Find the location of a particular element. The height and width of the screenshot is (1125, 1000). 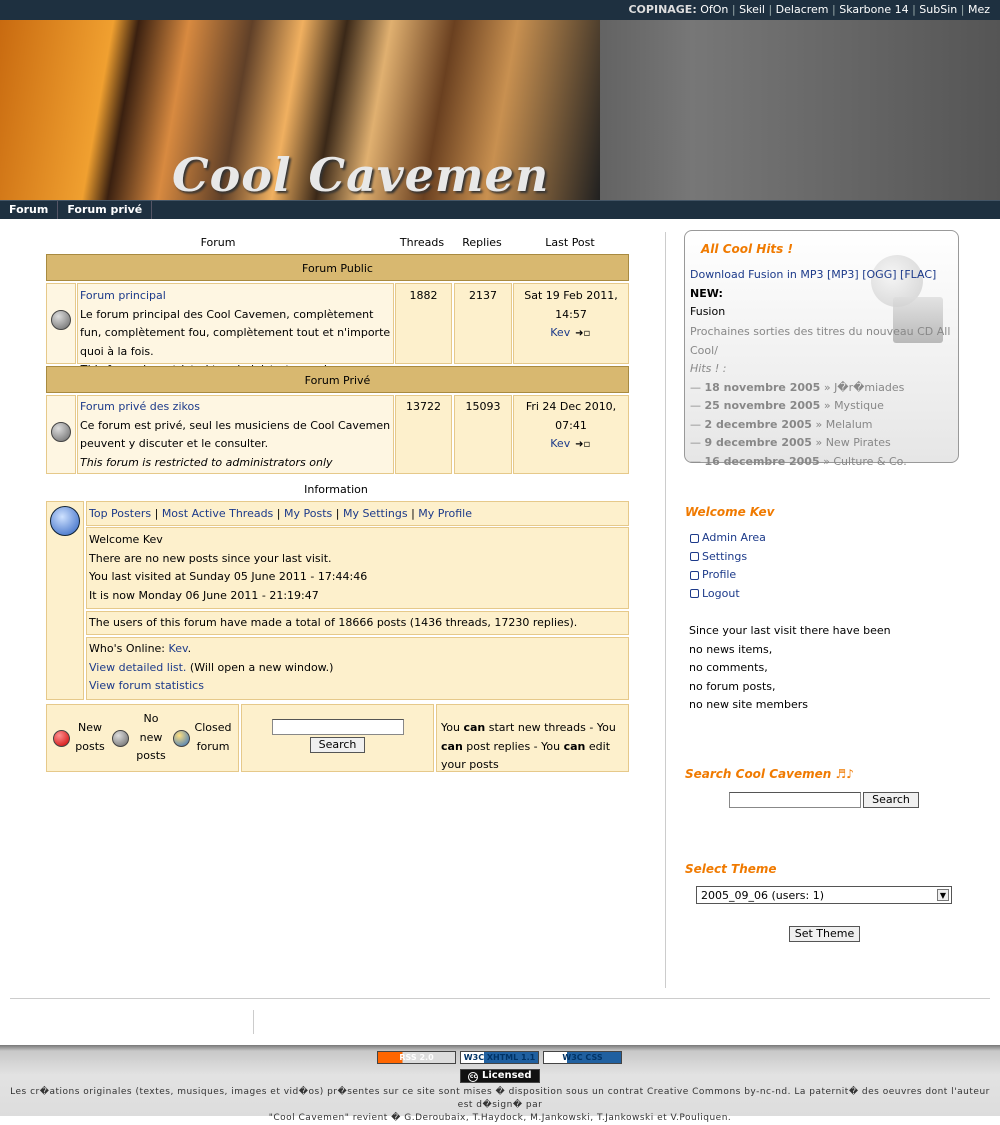

release-item: — 9 decembre 2005 » New Pirates is located at coordinates (790, 442).